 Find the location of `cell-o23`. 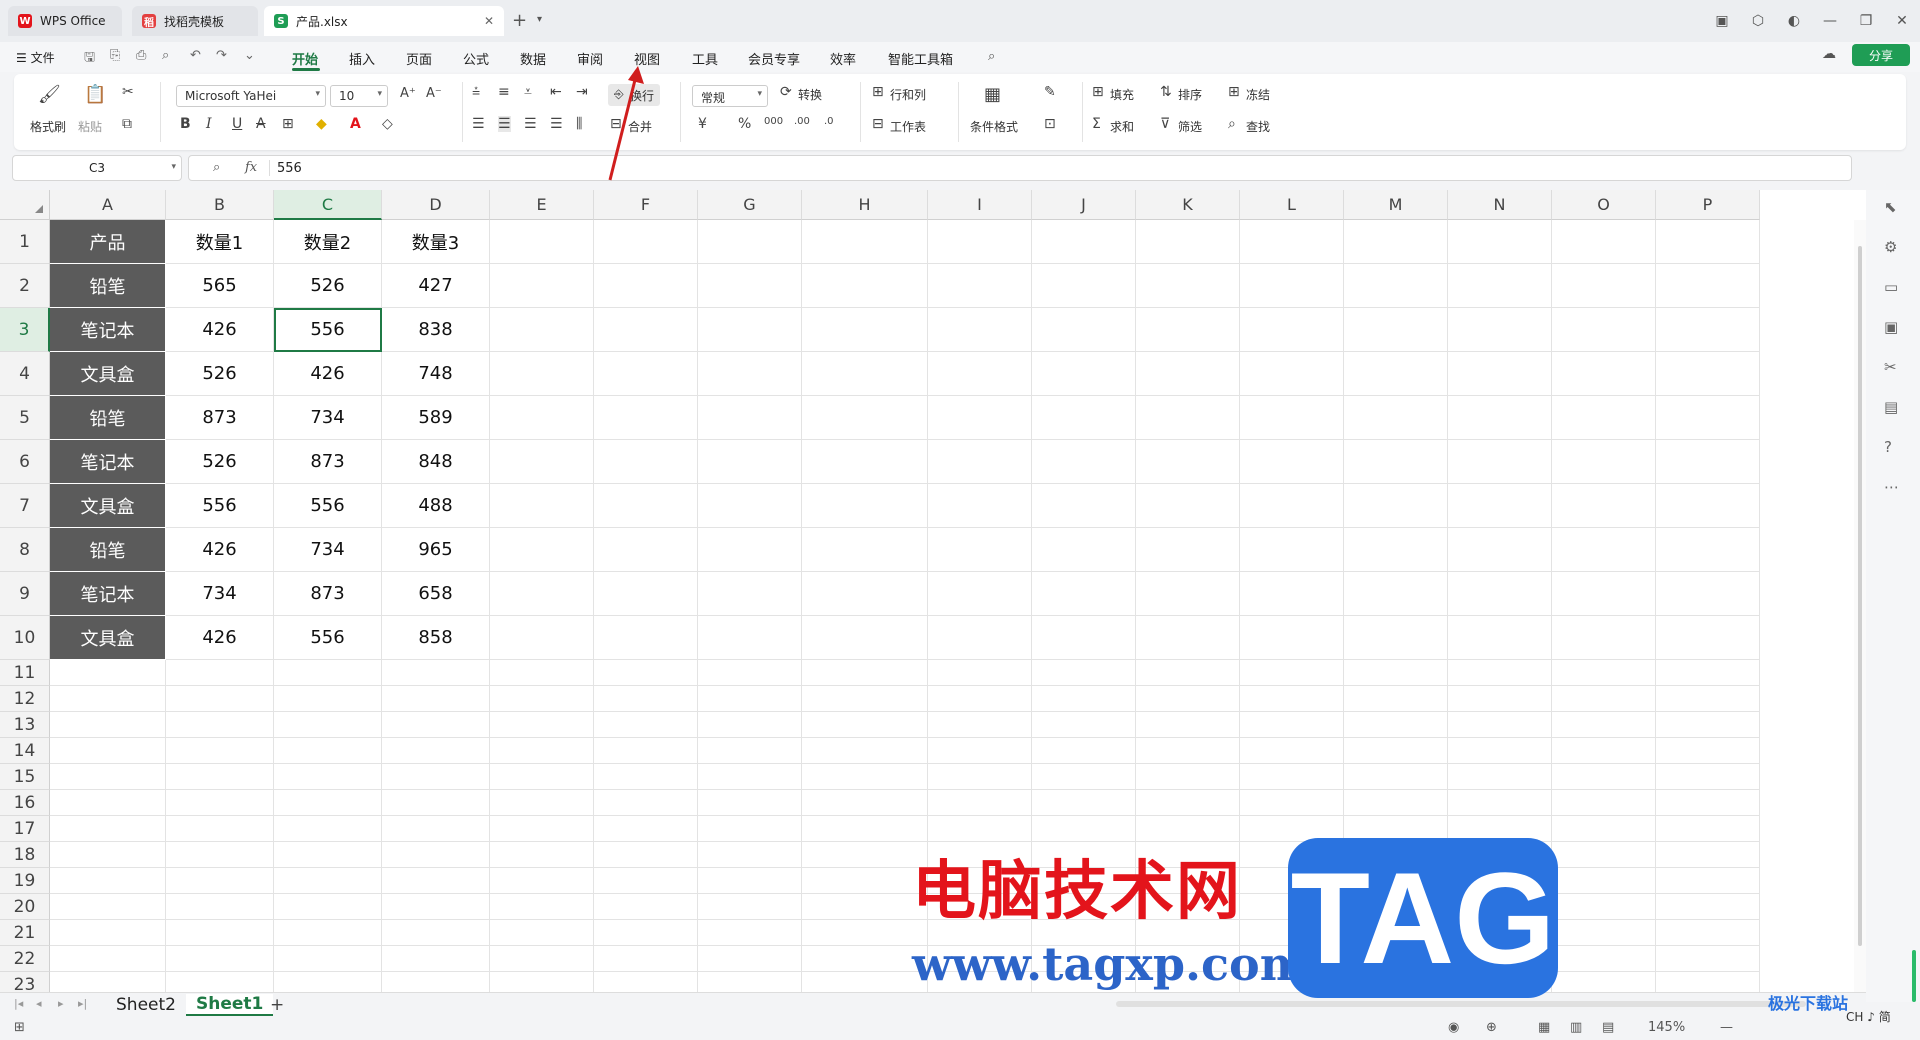

cell-o23 is located at coordinates (1604, 982).